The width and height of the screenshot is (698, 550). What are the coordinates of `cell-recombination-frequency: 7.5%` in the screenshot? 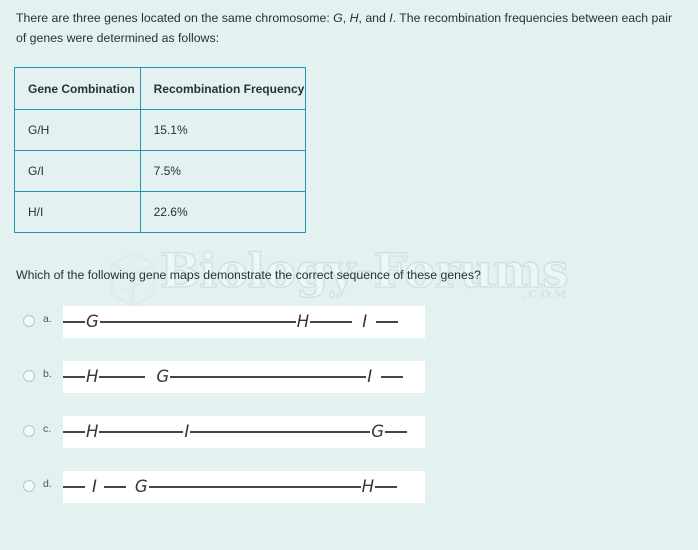 It's located at (223, 171).